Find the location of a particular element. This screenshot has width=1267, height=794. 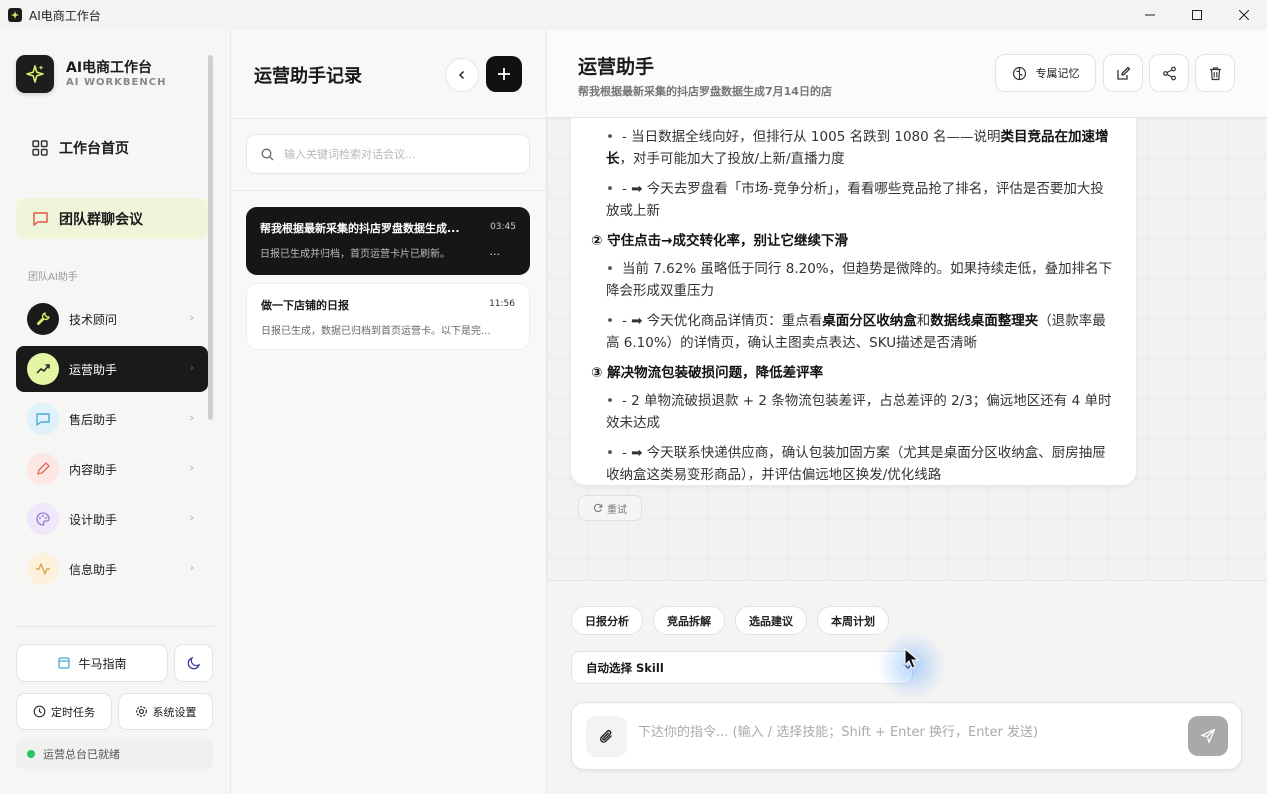

section-label-assistants: 团队AI助手 is located at coordinates (53, 277).